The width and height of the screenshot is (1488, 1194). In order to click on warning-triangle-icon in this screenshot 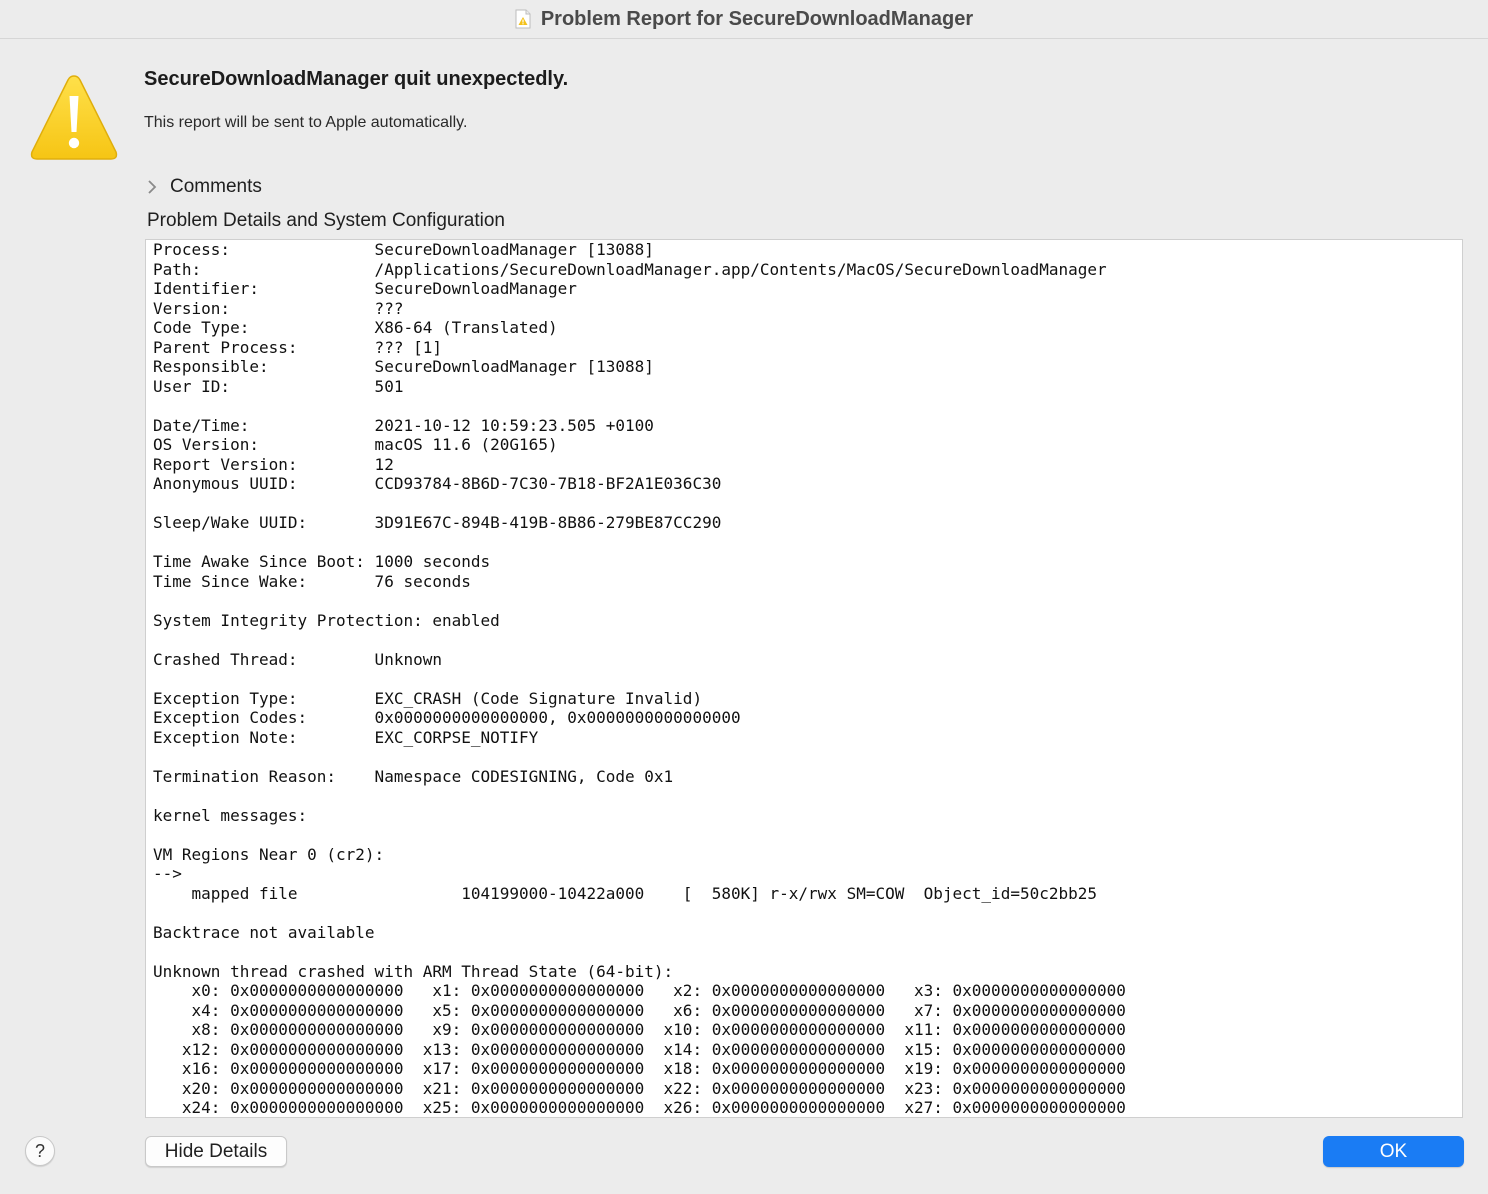, I will do `click(74, 117)`.